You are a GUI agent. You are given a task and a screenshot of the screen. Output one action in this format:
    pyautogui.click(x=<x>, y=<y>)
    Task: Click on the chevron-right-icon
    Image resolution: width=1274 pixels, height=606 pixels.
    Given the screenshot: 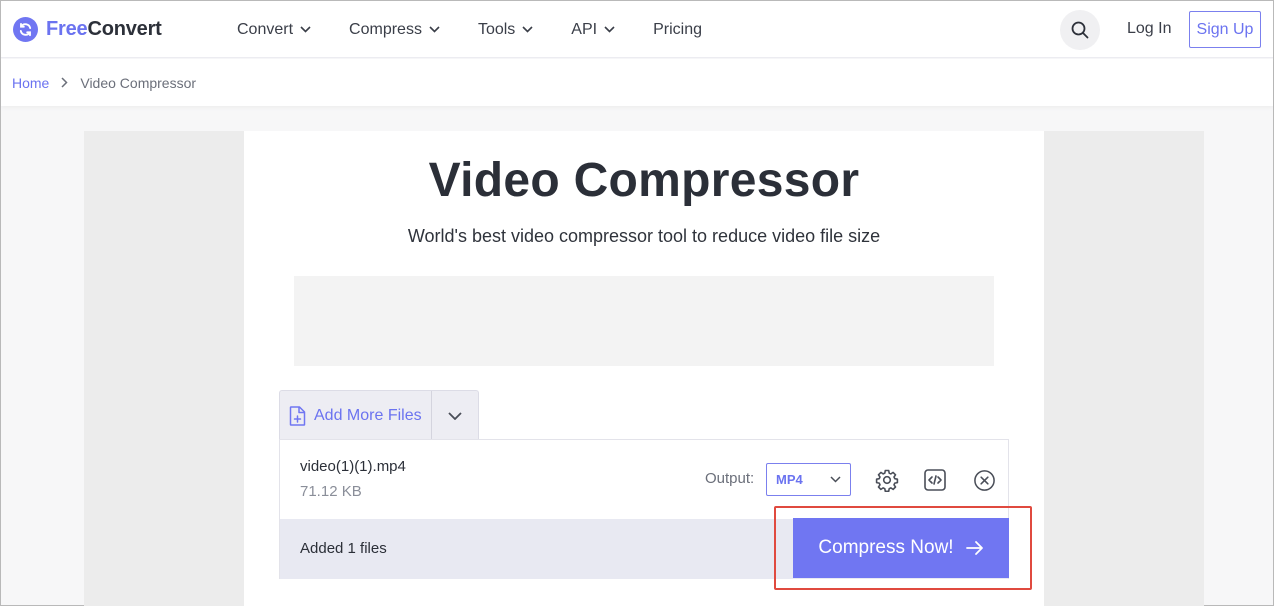 What is the action you would take?
    pyautogui.click(x=64, y=82)
    